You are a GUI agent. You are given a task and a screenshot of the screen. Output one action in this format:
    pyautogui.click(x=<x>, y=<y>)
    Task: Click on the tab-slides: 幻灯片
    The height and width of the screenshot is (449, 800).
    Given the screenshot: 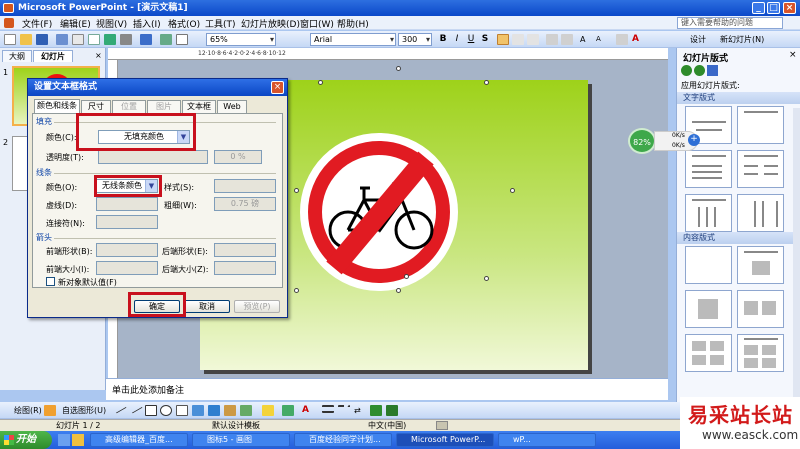 What is the action you would take?
    pyautogui.click(x=53, y=56)
    